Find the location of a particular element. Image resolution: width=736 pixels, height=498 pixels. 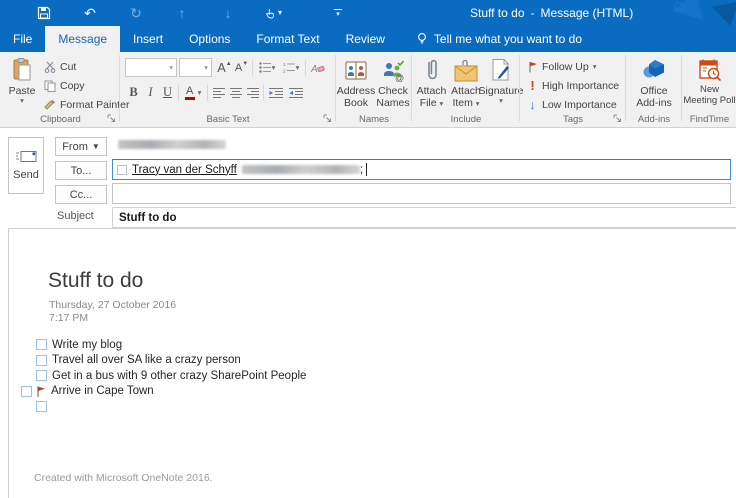

copy-icon is located at coordinates (50, 86).